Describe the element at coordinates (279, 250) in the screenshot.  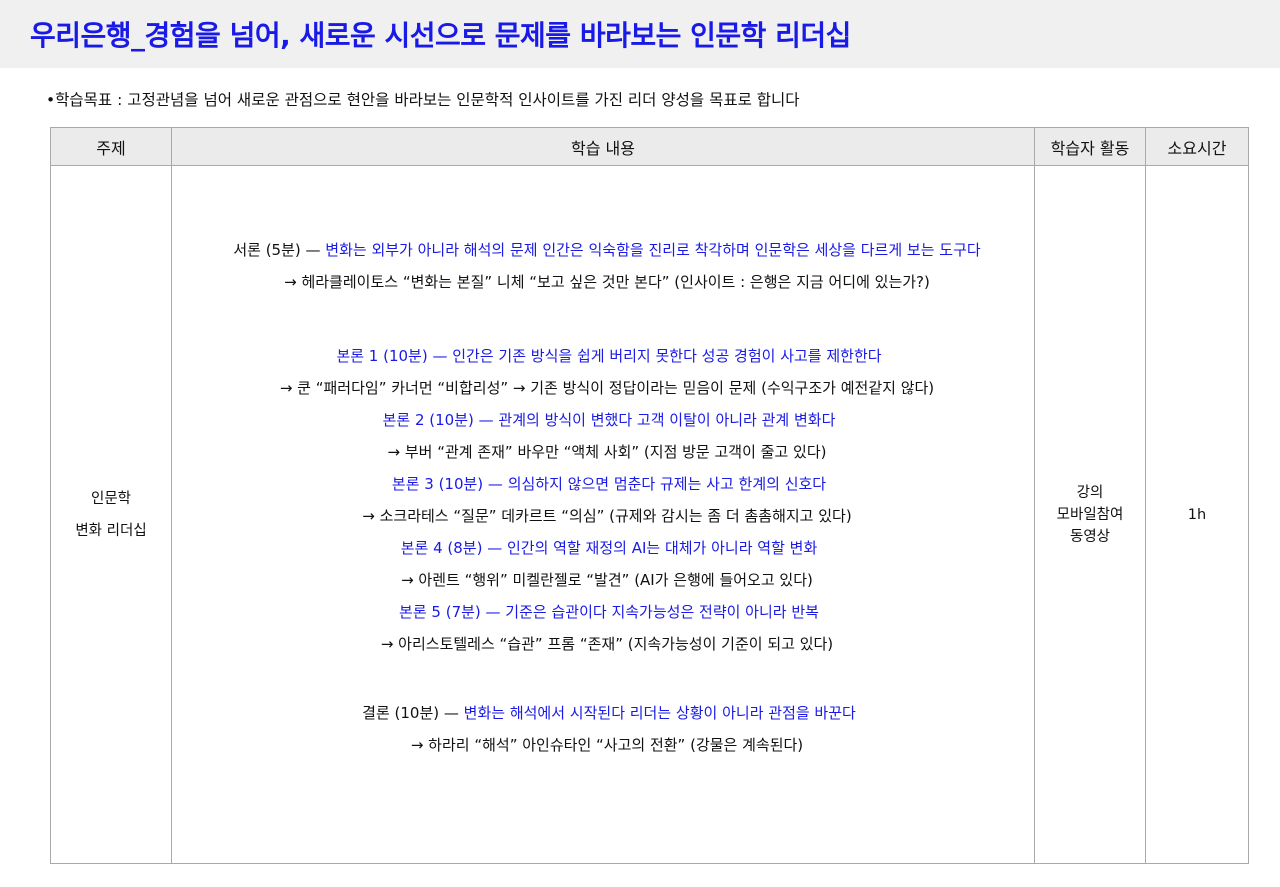
I see `intro-label: 서론 (5분) —` at that location.